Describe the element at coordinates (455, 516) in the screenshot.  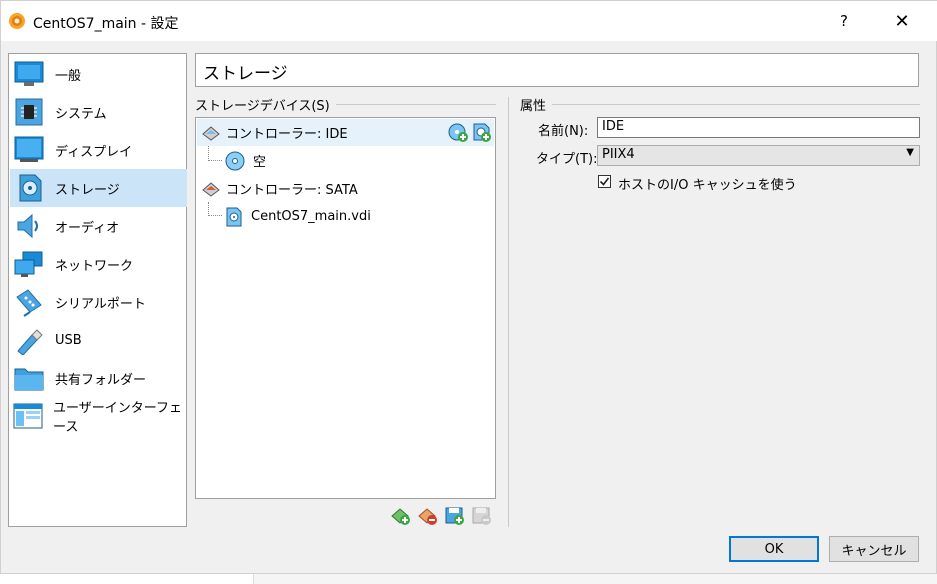
I see `add-attachment-icon` at that location.